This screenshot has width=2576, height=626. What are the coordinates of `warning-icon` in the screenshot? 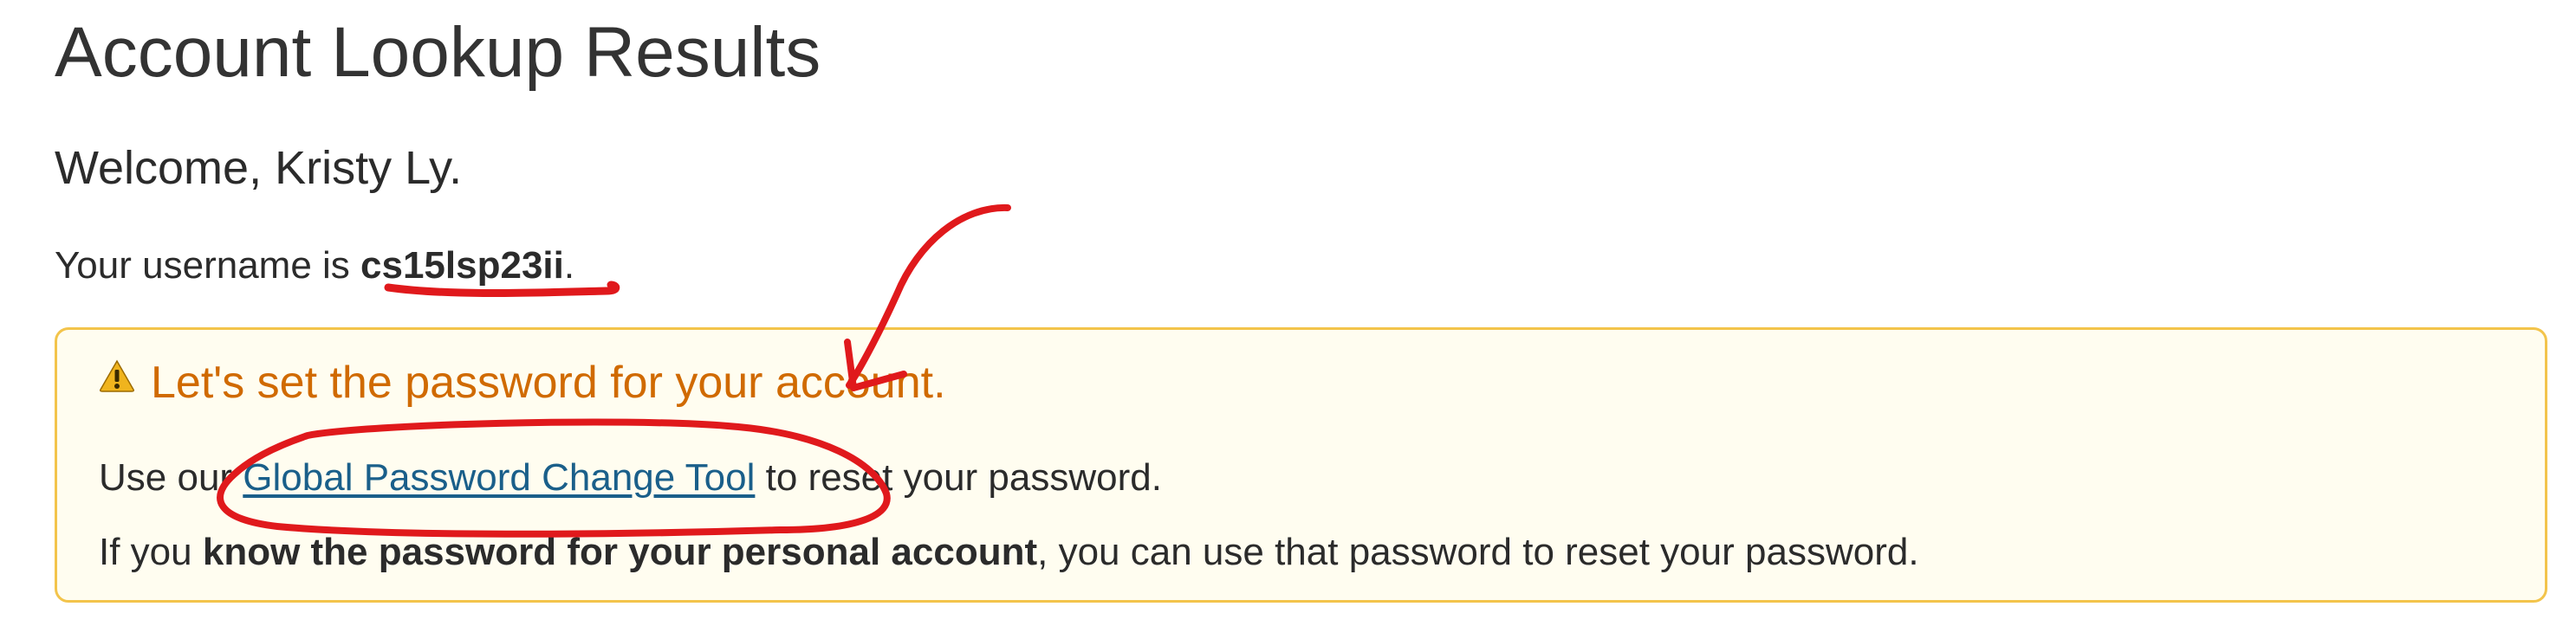 It's located at (117, 375).